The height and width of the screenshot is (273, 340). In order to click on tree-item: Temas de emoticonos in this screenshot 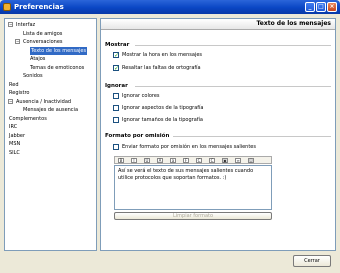, I will do `click(50, 68)`.